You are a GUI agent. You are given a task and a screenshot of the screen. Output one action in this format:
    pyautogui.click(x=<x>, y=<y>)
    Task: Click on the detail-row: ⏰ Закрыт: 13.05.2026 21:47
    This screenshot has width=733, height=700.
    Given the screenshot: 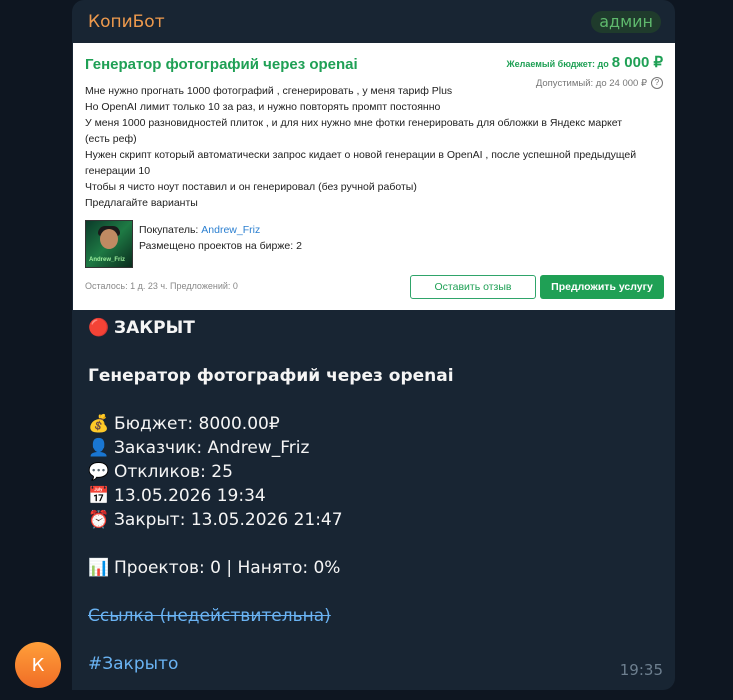 What is the action you would take?
    pyautogui.click(x=375, y=520)
    